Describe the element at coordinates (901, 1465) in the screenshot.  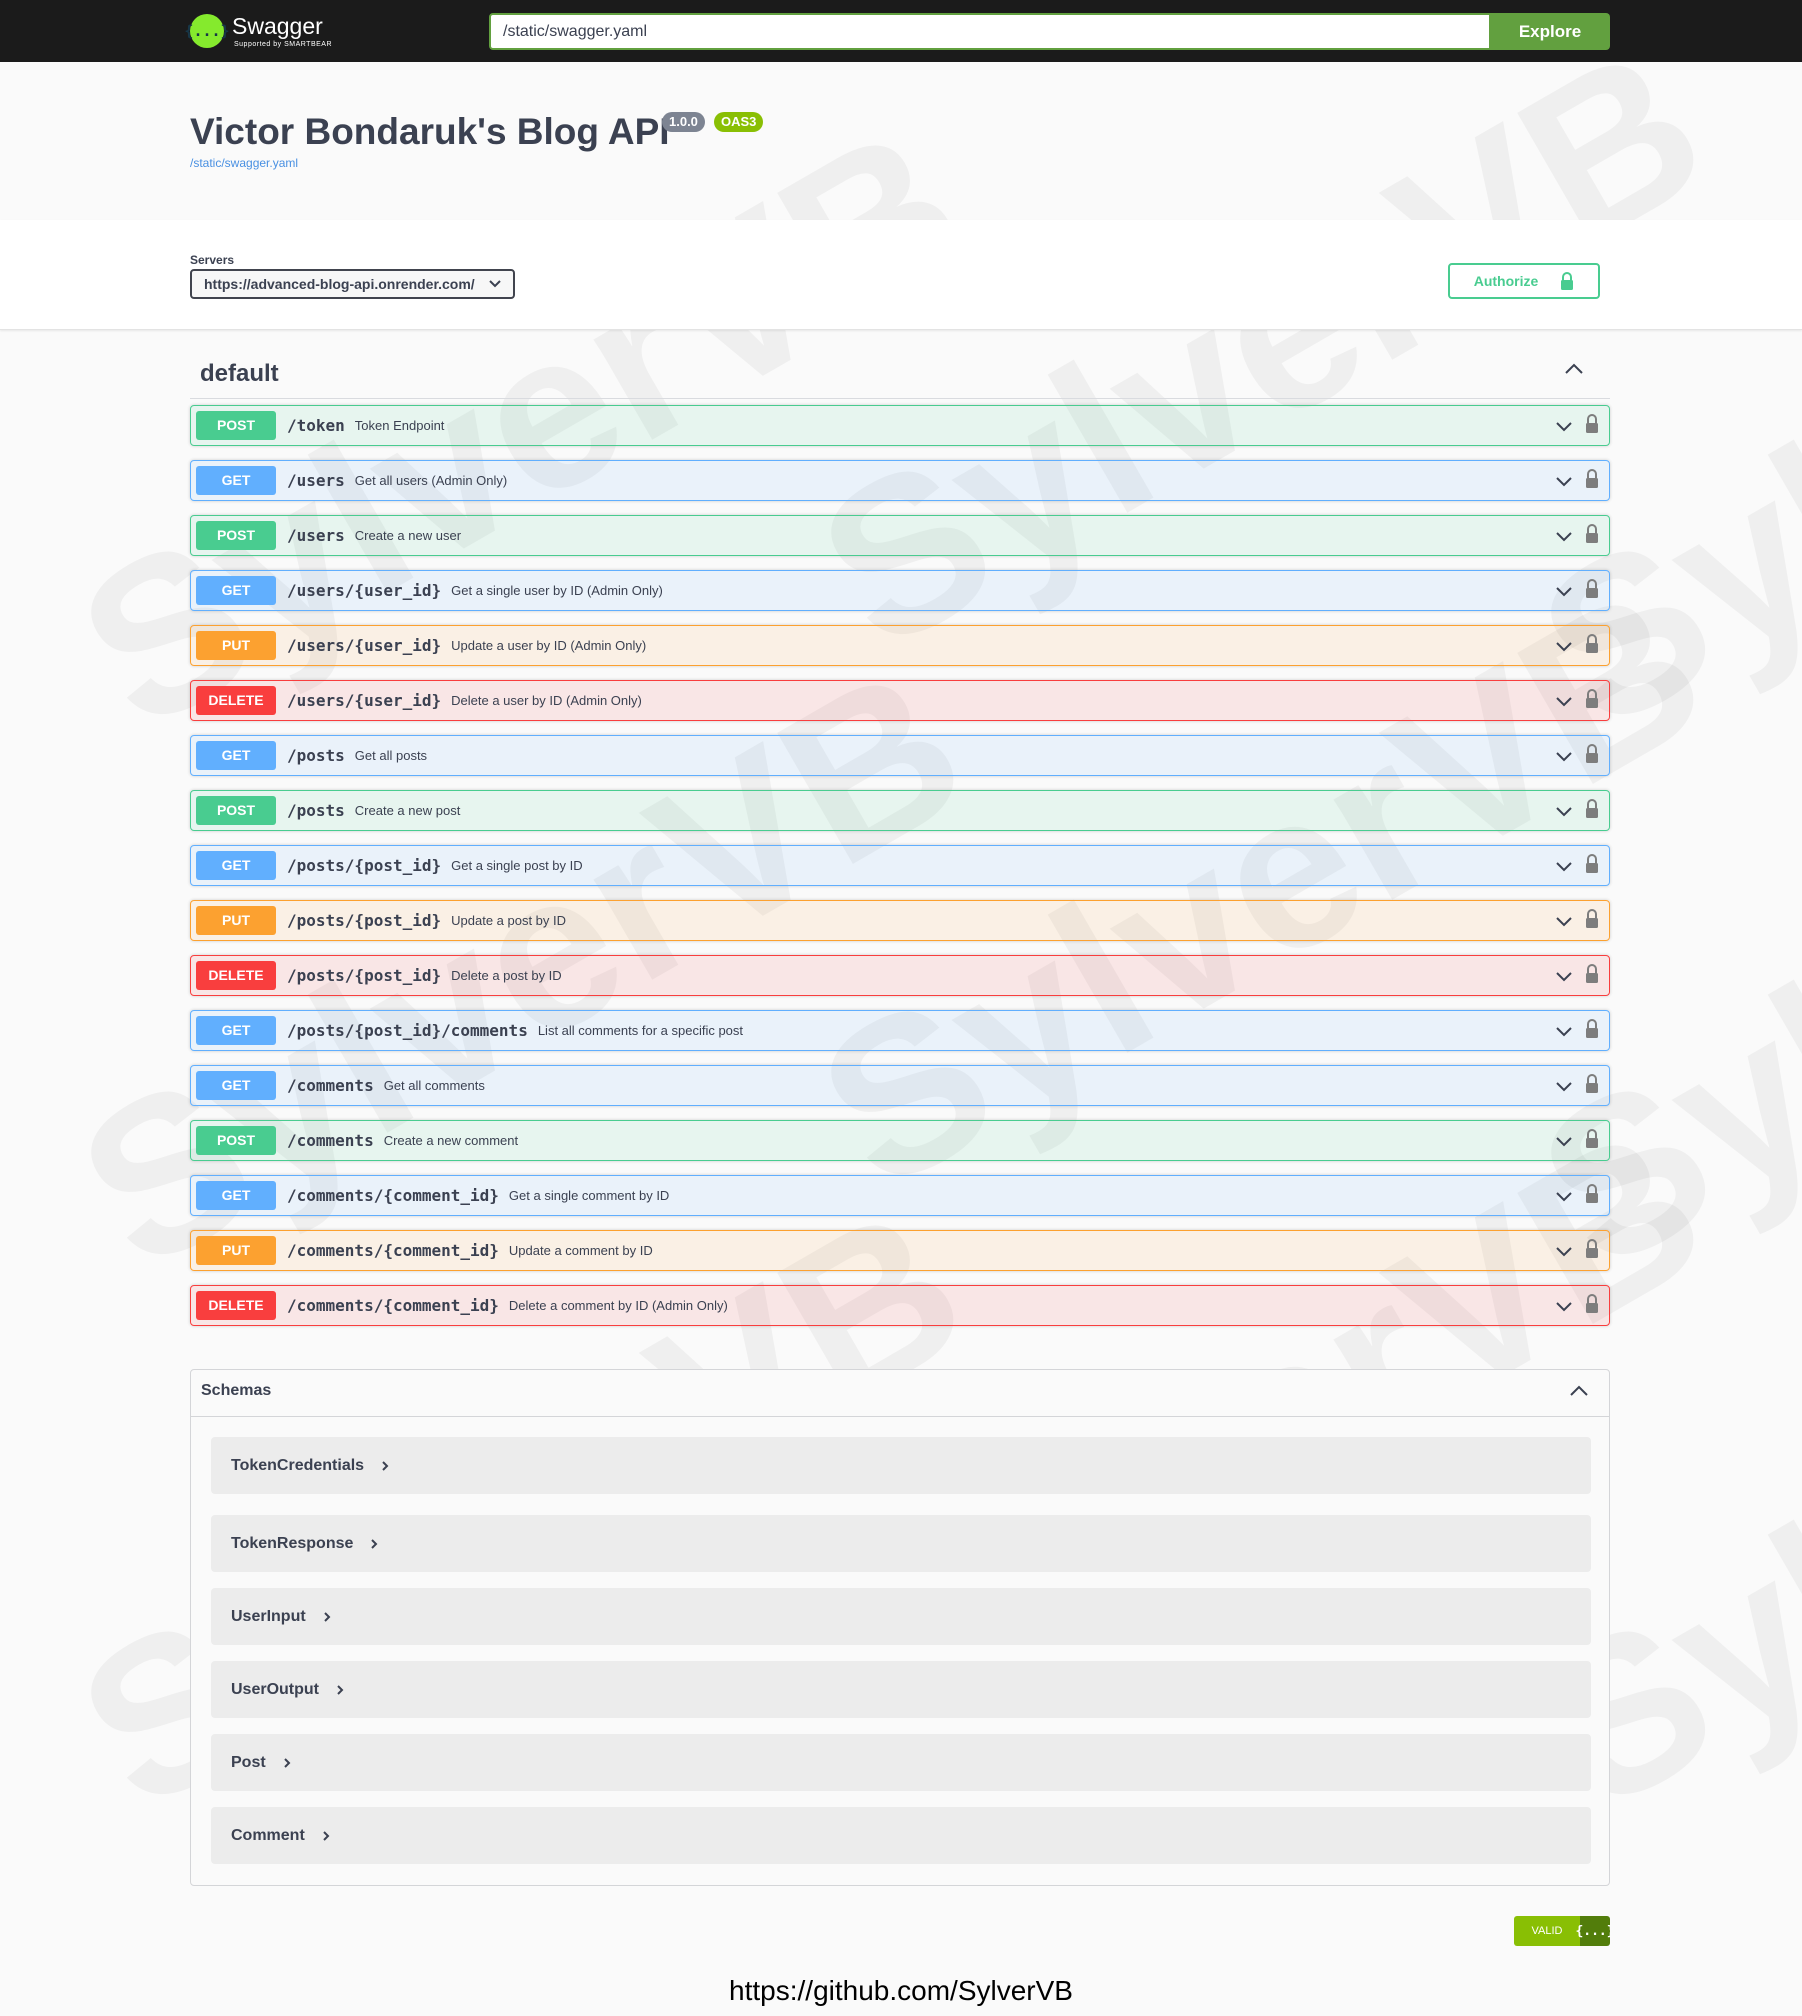
I see `schema-model: TokenCredentials` at that location.